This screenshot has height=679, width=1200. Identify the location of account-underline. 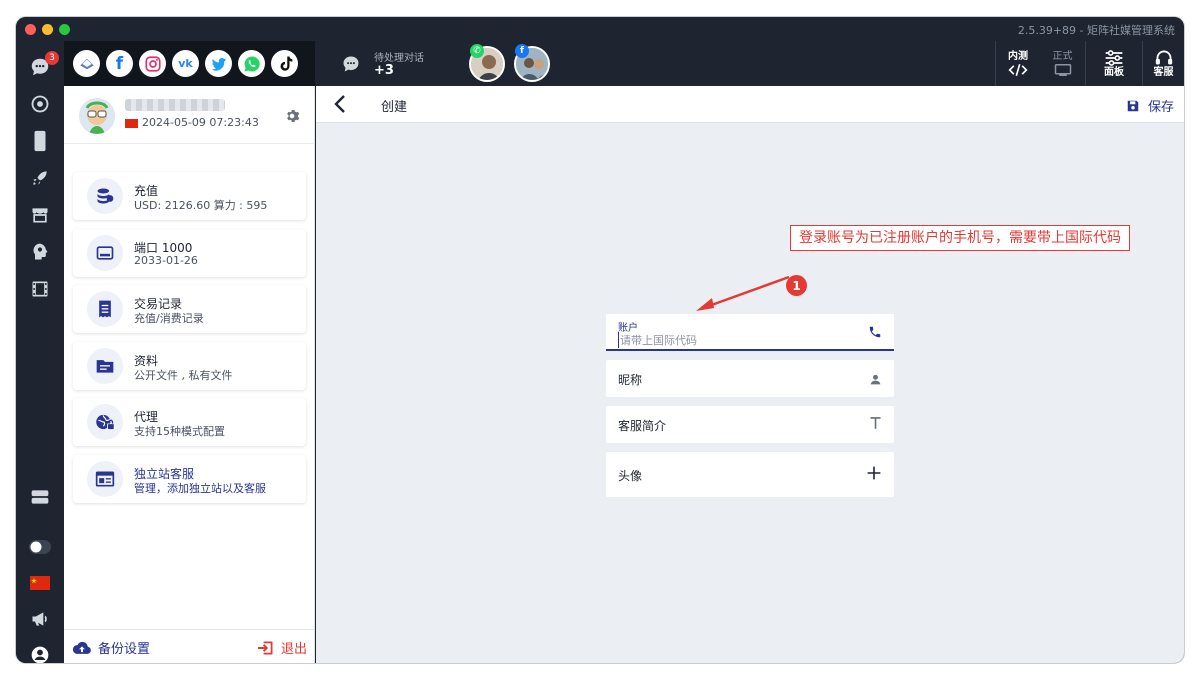
(750, 350).